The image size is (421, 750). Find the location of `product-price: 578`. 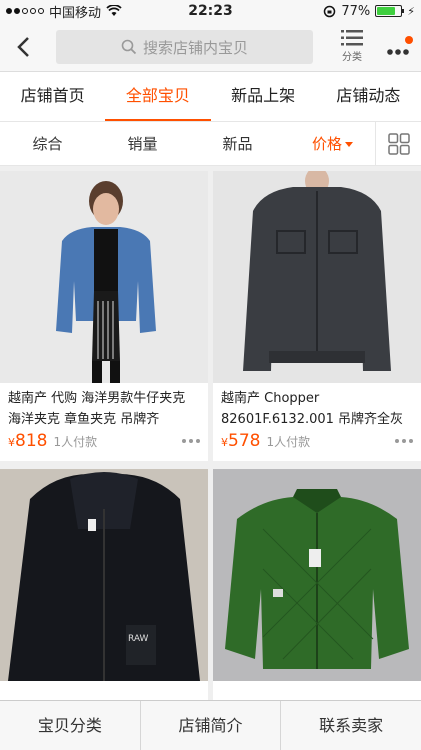

product-price: 578 is located at coordinates (244, 441).